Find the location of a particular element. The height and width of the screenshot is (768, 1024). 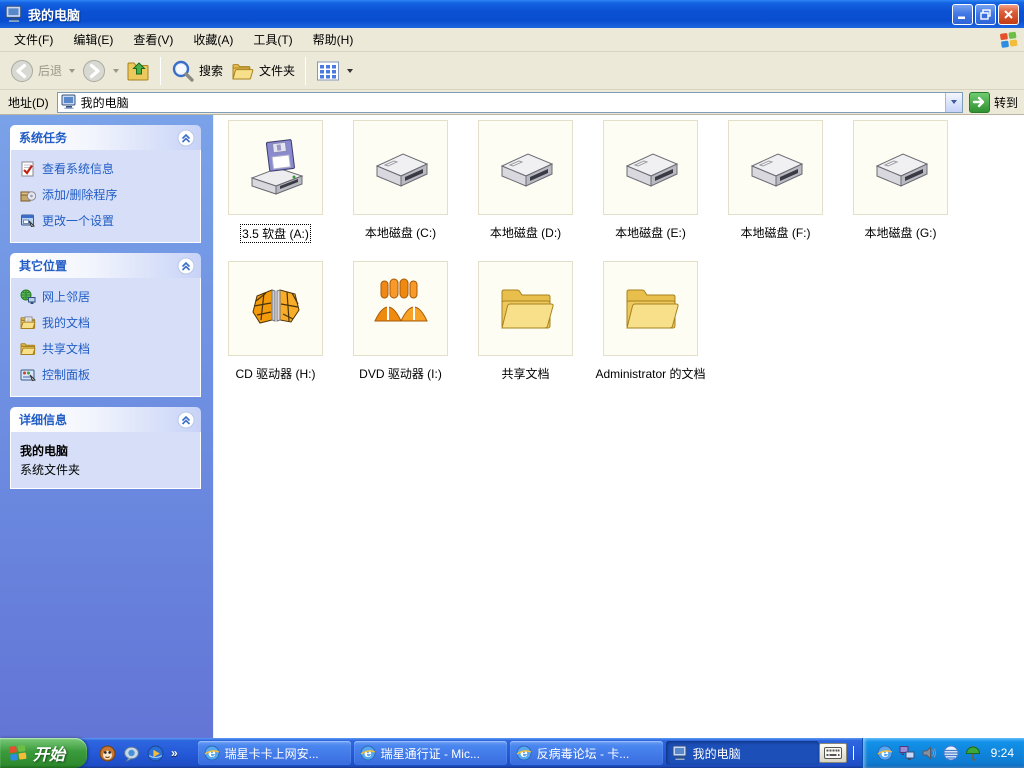

task-button-my-computer: 我的电脑 is located at coordinates (742, 753).